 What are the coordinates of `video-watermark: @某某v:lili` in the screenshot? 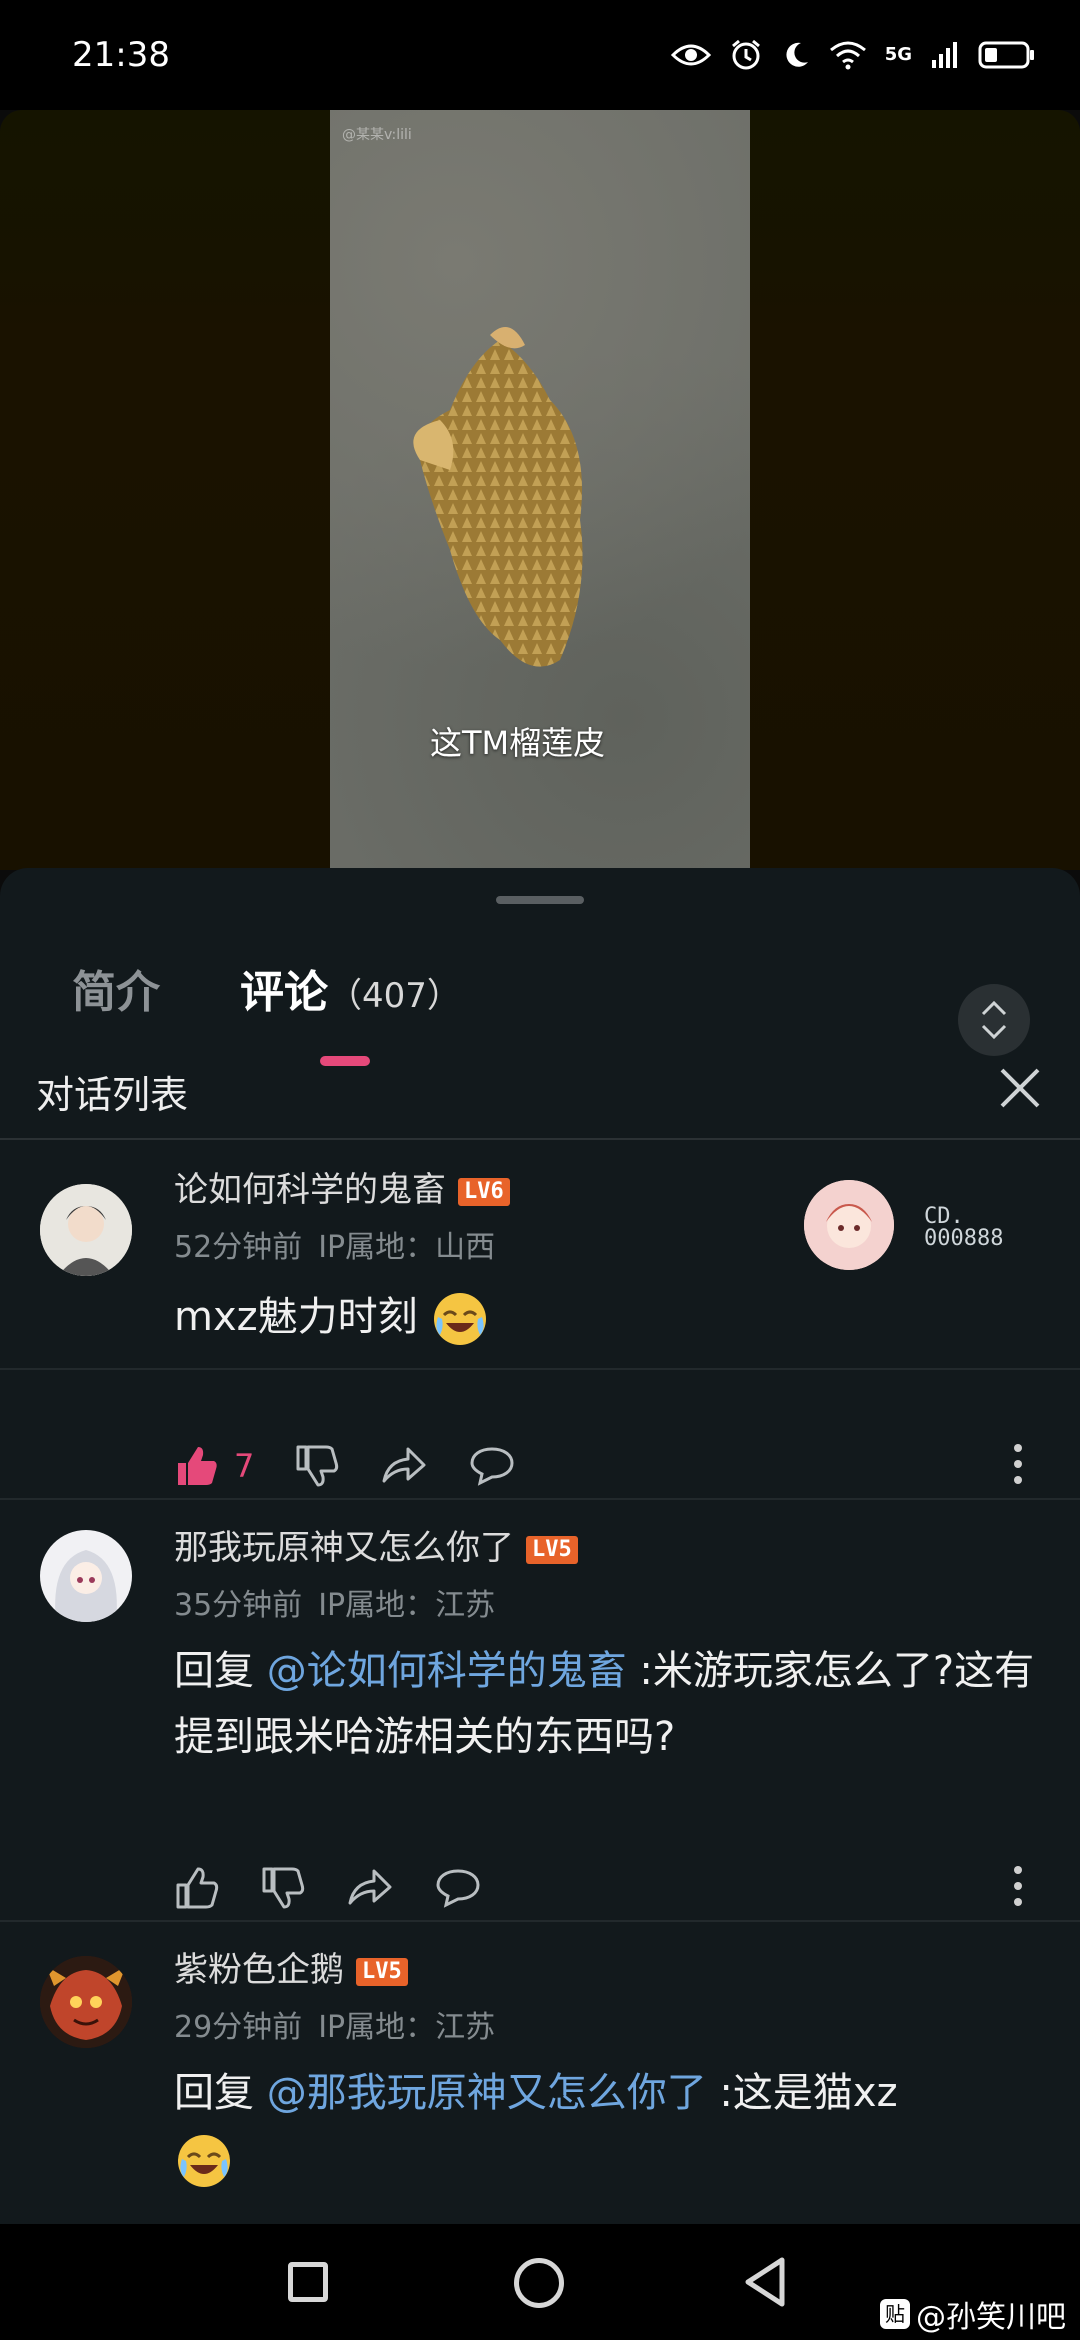 It's located at (377, 135).